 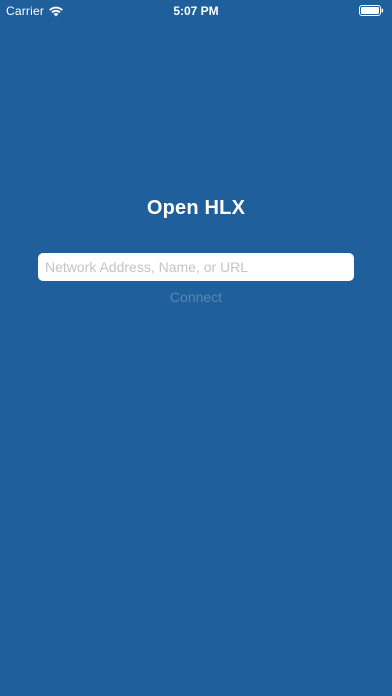 I want to click on connect-button: Connect, so click(x=196, y=297).